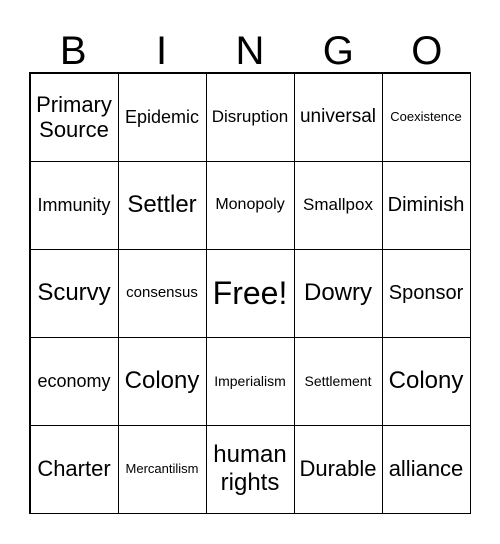  Describe the element at coordinates (338, 51) in the screenshot. I see `header-letter-g: G` at that location.